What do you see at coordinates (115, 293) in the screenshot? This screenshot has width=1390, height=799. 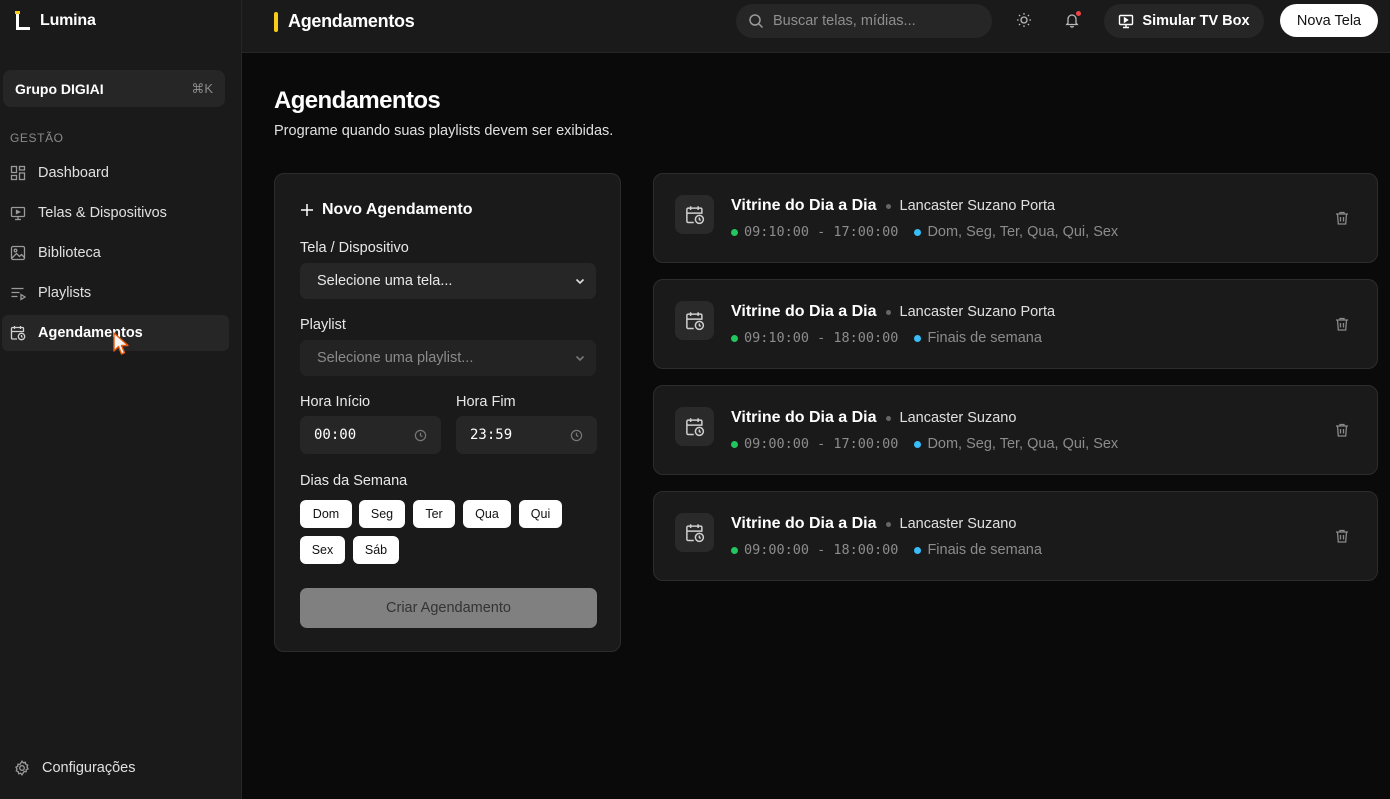 I see `sidebar-item-playlists: Playlists` at bounding box center [115, 293].